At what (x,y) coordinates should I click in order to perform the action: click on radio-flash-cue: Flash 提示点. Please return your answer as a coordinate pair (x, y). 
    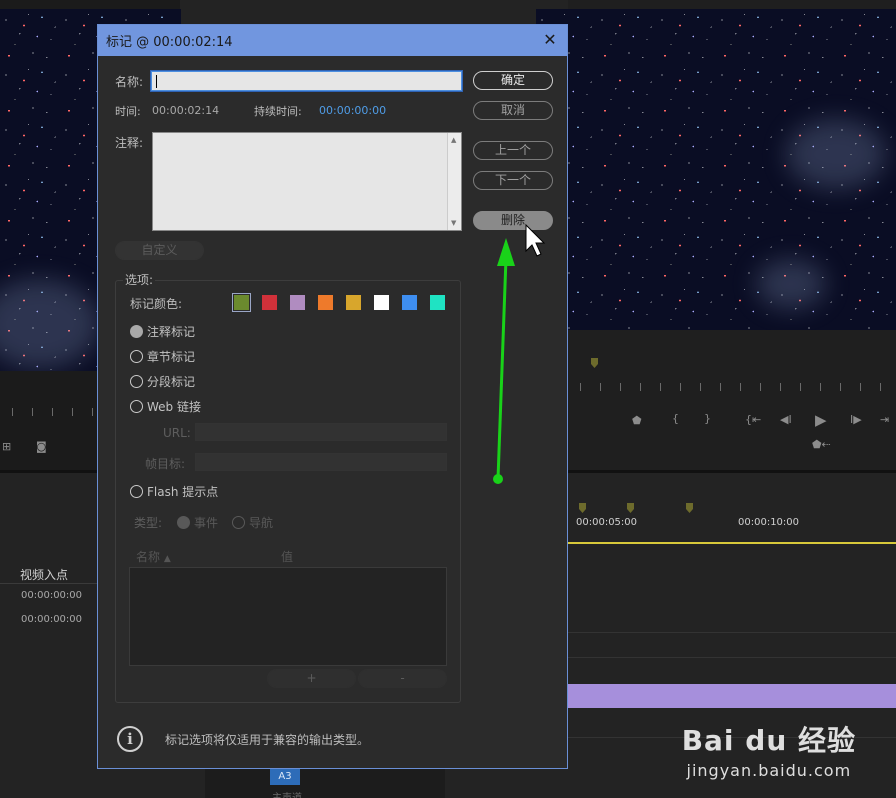
    Looking at the image, I should click on (174, 491).